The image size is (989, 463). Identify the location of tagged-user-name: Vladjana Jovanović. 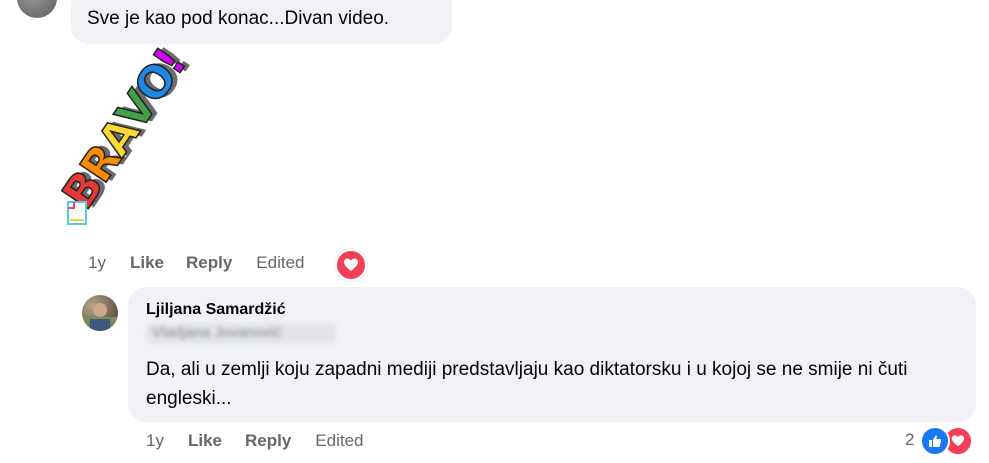
(217, 332).